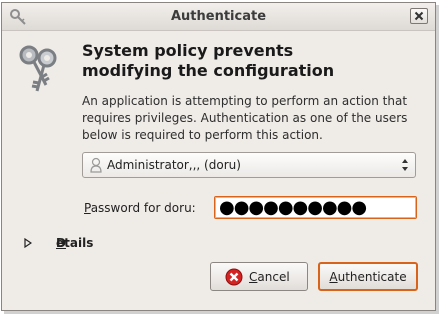 Image resolution: width=443 pixels, height=316 pixels. I want to click on user-select: Administrator,,, (doru), so click(249, 165).